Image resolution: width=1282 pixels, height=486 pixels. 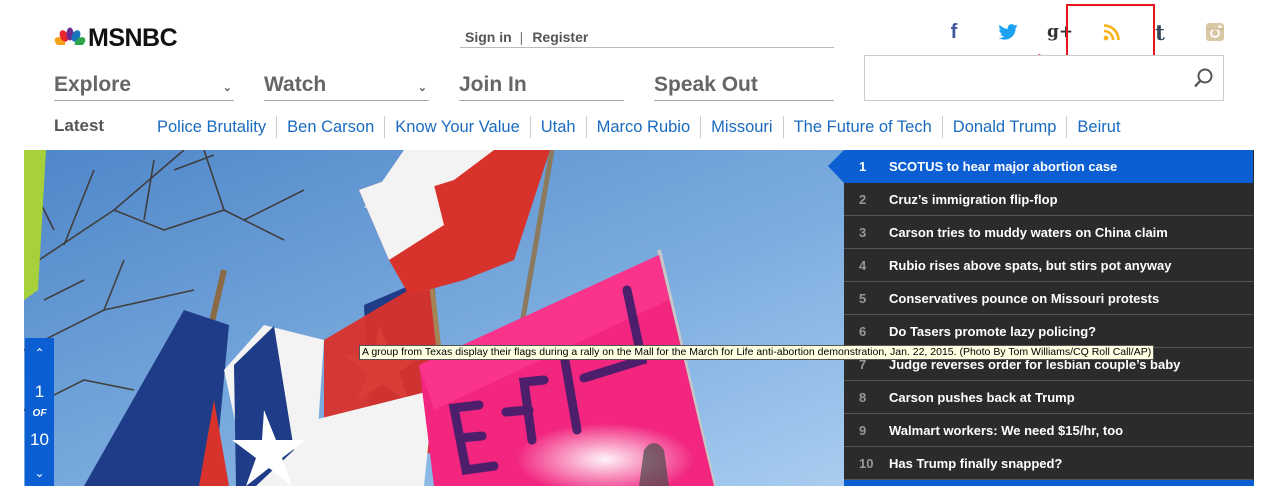 What do you see at coordinates (1049, 483) in the screenshot?
I see `headline-next-strip` at bounding box center [1049, 483].